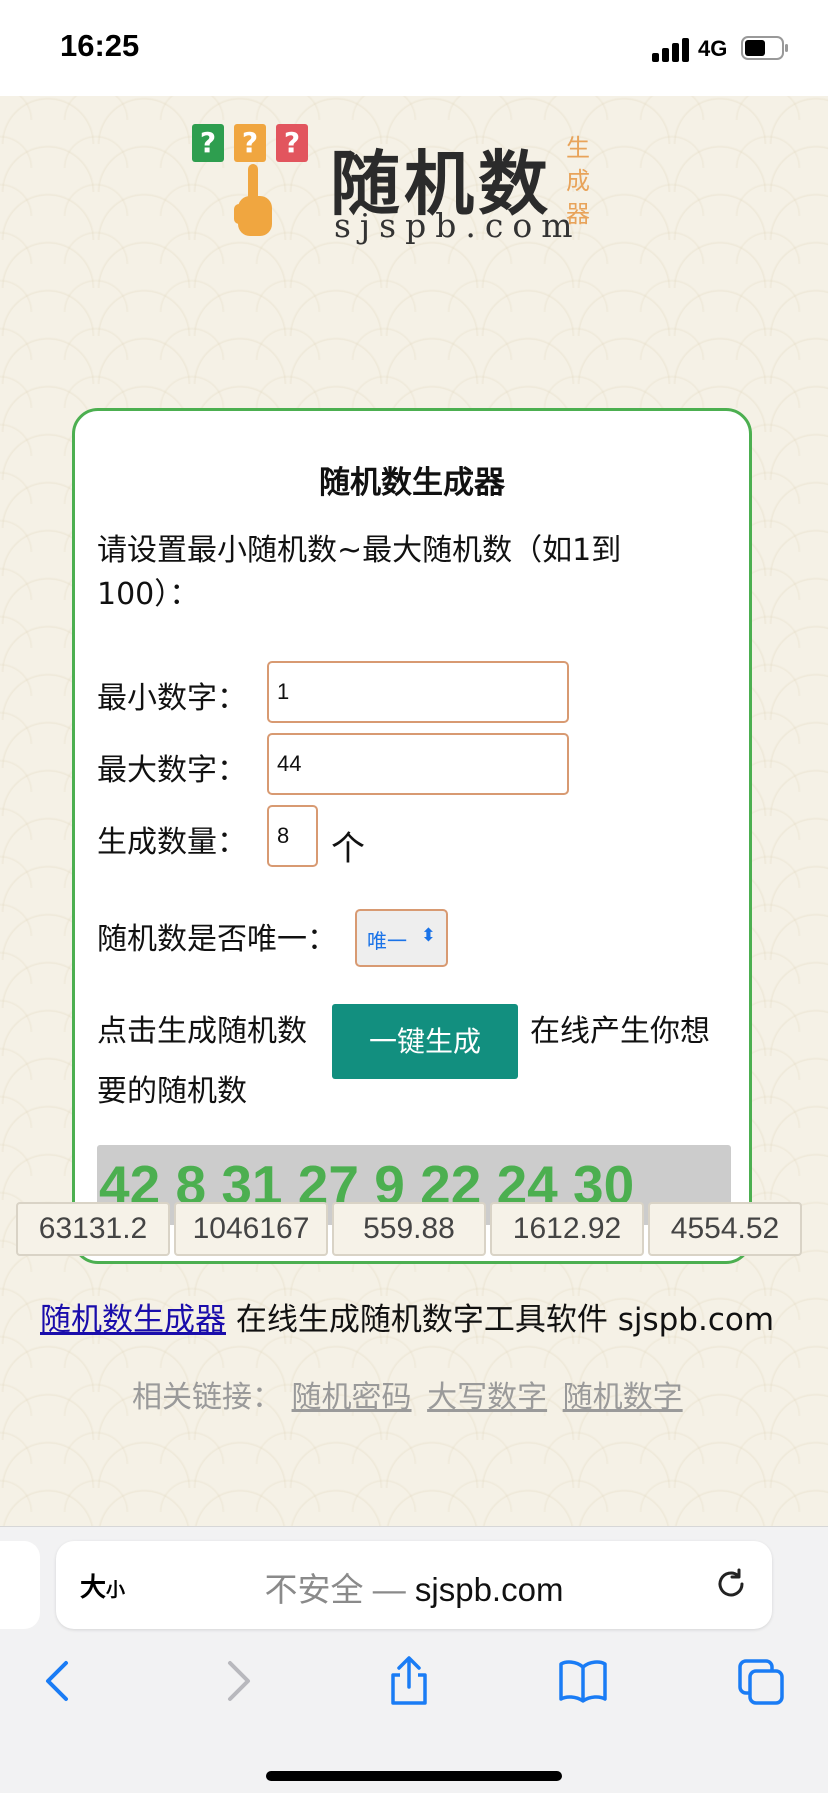 The image size is (828, 1793). Describe the element at coordinates (505, 1320) in the screenshot. I see `footer-text: 在线生成随机数字工具软件 sjspb.com` at that location.